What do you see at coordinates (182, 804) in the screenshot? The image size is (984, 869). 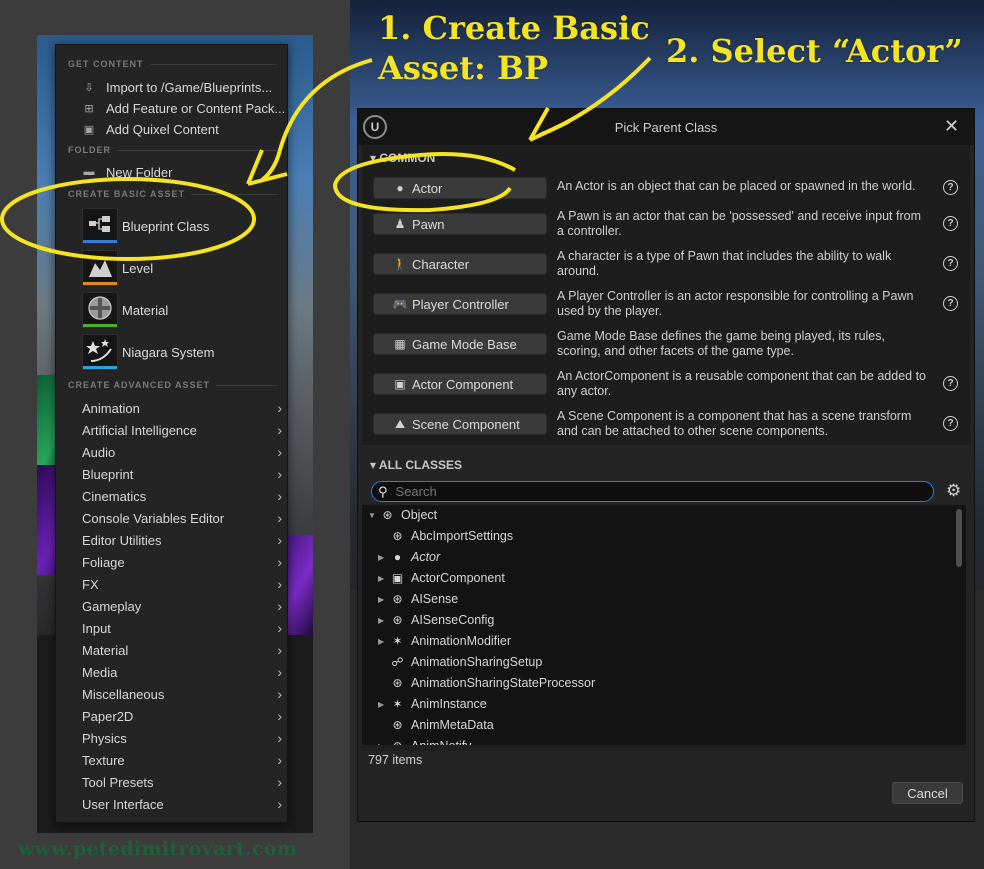 I see `advanced-asset-item: User Interface ›` at bounding box center [182, 804].